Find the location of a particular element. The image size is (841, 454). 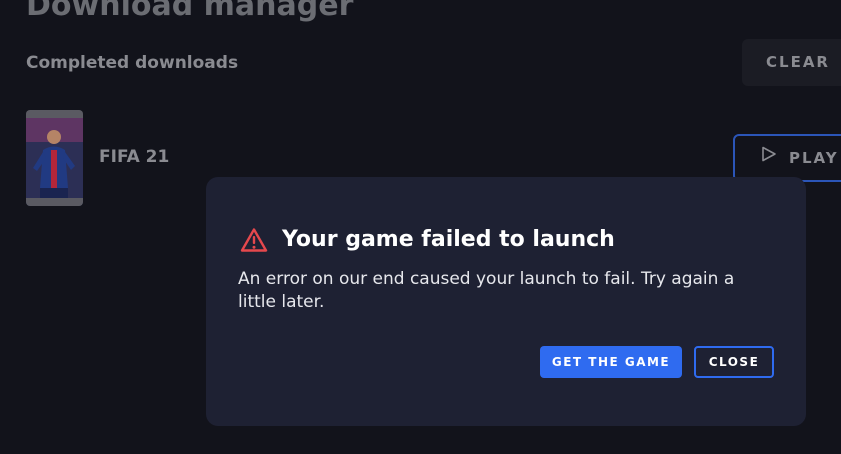

game-title: FIFA 21 is located at coordinates (134, 157).